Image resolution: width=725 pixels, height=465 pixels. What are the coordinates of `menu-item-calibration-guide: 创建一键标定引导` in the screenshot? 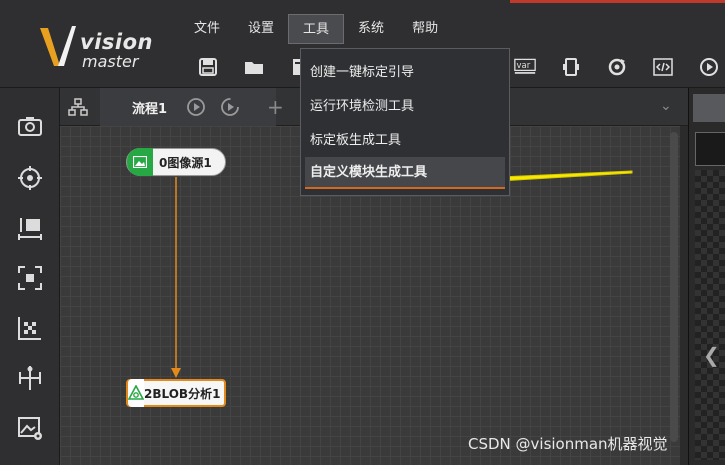 It's located at (405, 73).